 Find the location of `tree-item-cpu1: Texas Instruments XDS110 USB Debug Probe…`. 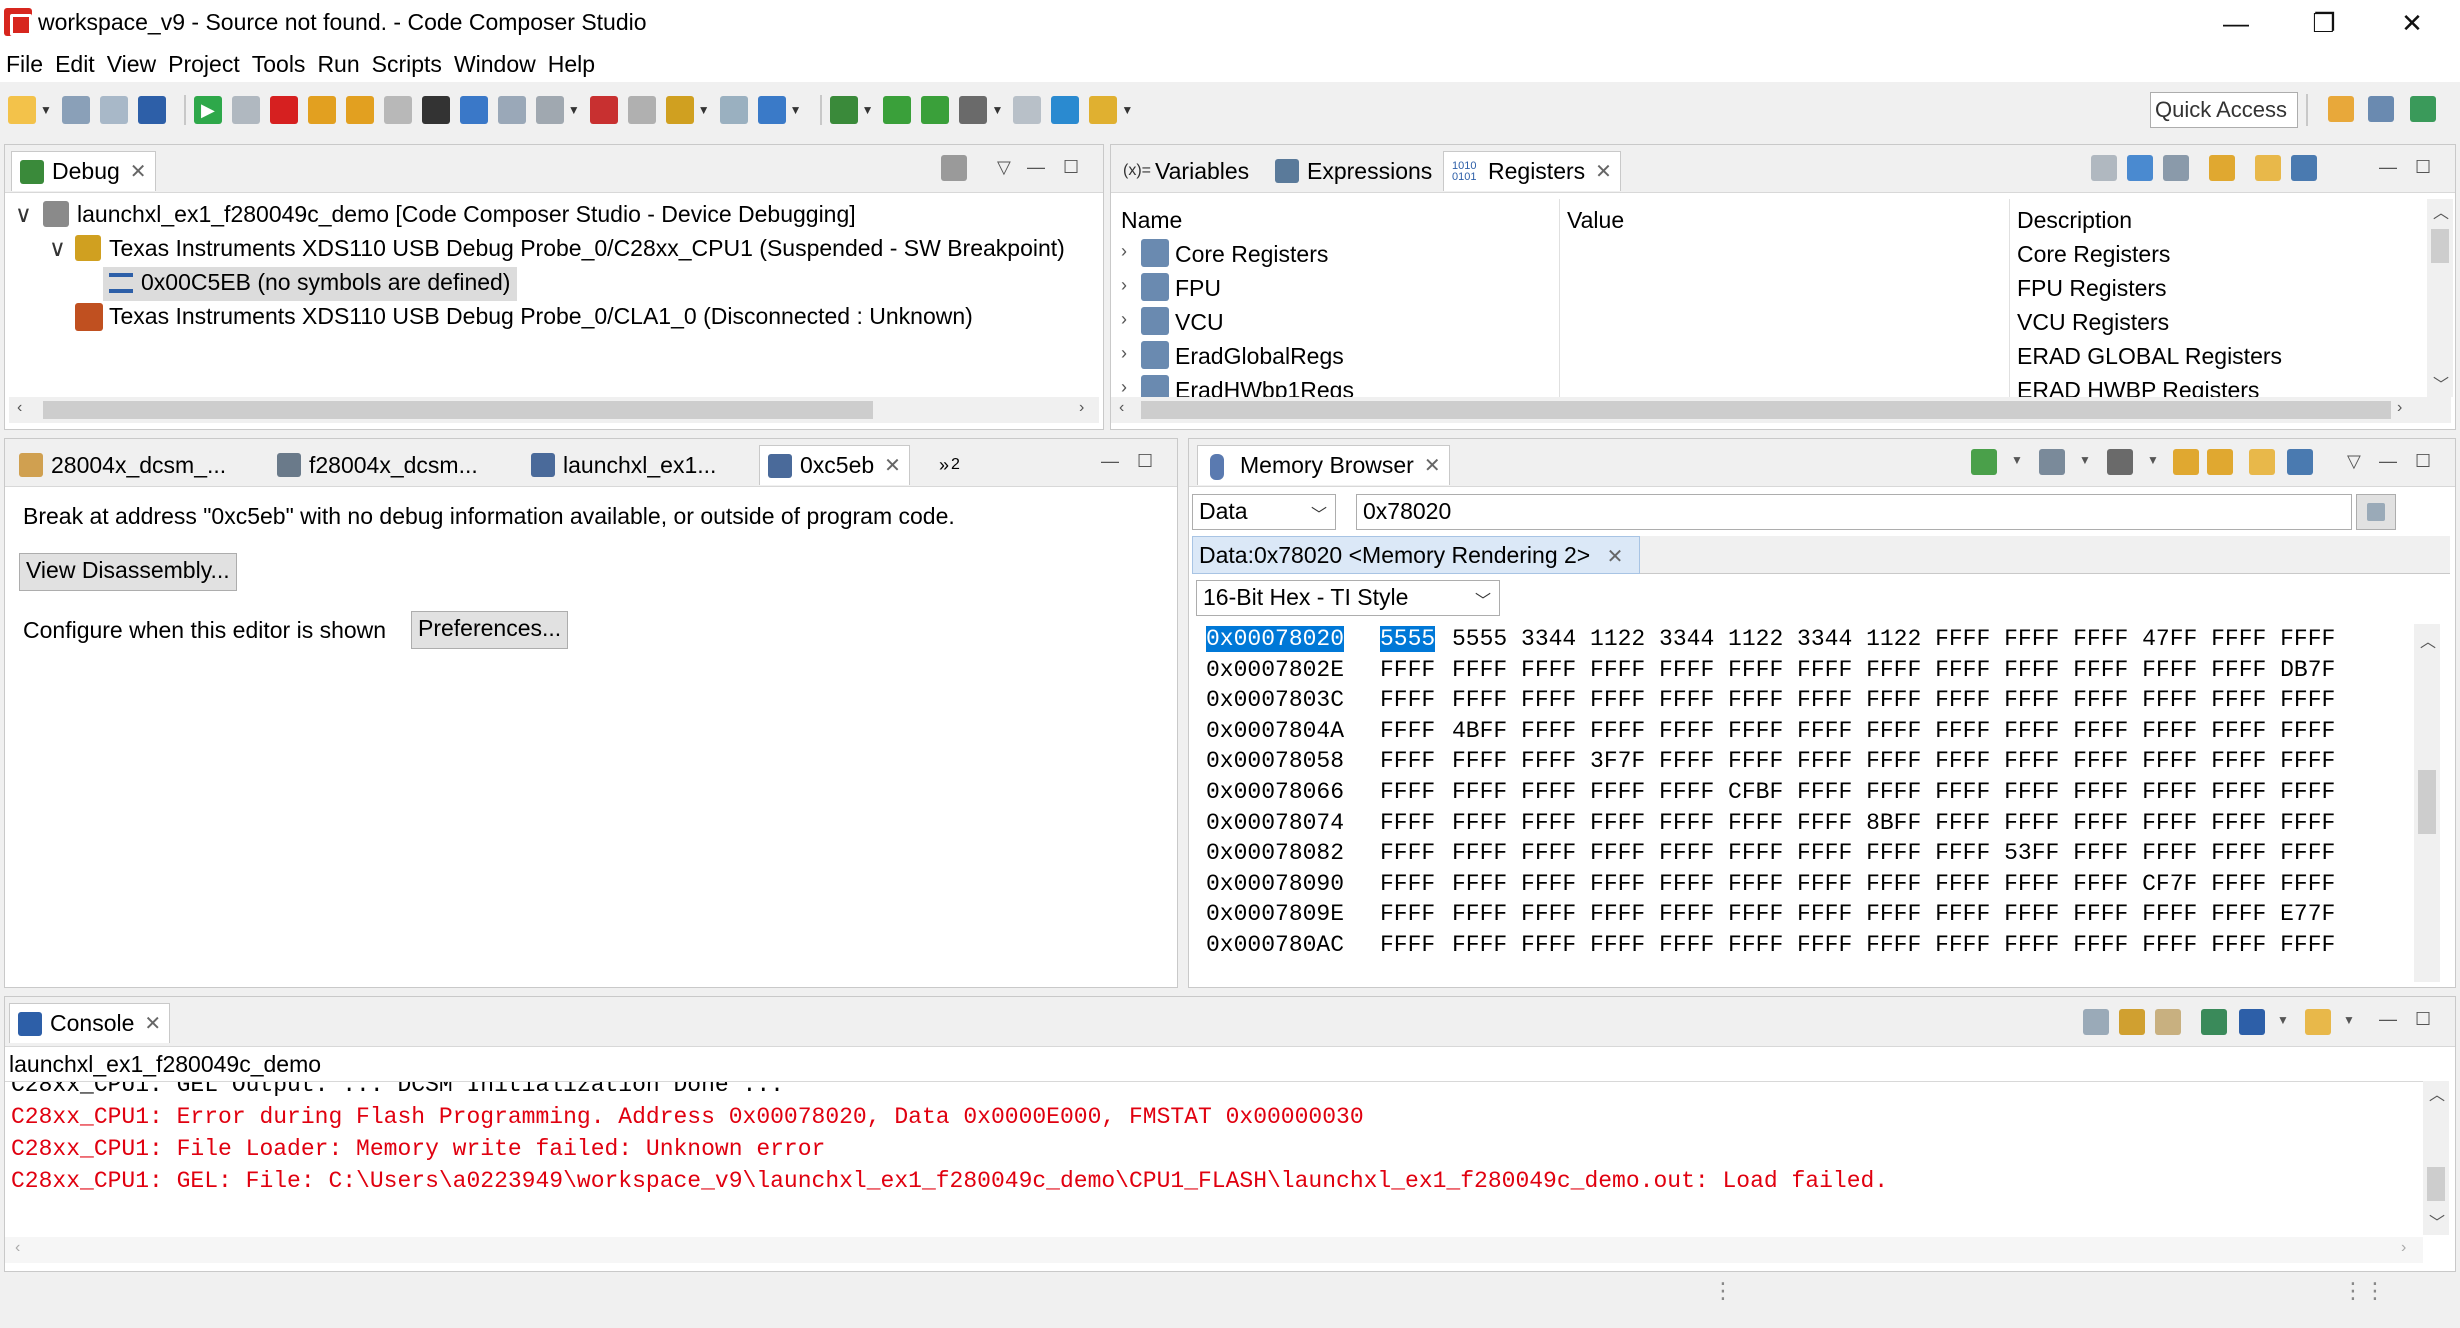

tree-item-cpu1: Texas Instruments XDS110 USB Debug Probe… is located at coordinates (587, 248).